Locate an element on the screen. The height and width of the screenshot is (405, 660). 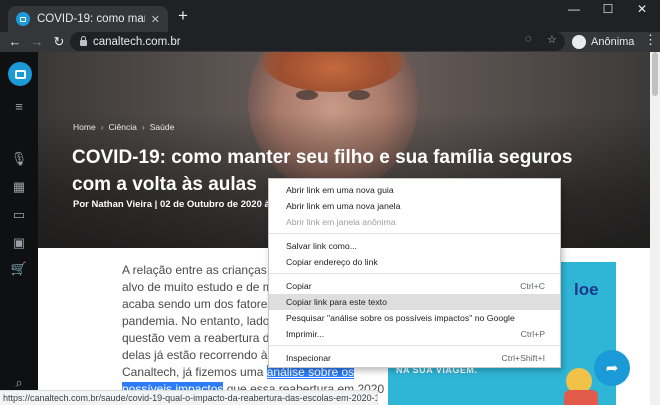
canaltech-logo is located at coordinates (20, 74).